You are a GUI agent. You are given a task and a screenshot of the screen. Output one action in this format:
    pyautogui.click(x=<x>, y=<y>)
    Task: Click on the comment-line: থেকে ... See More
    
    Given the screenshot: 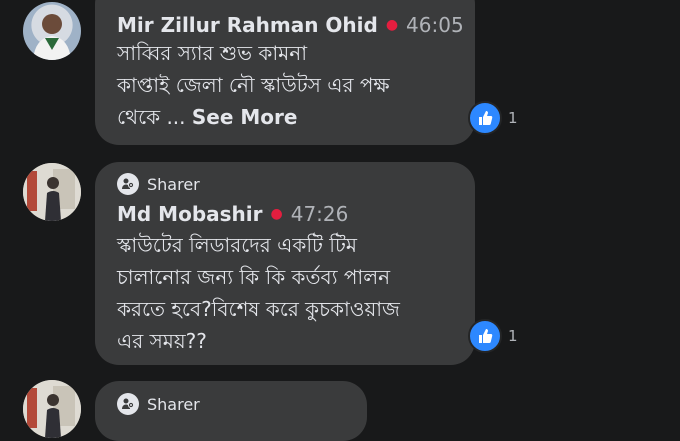 What is the action you would take?
    pyautogui.click(x=287, y=117)
    